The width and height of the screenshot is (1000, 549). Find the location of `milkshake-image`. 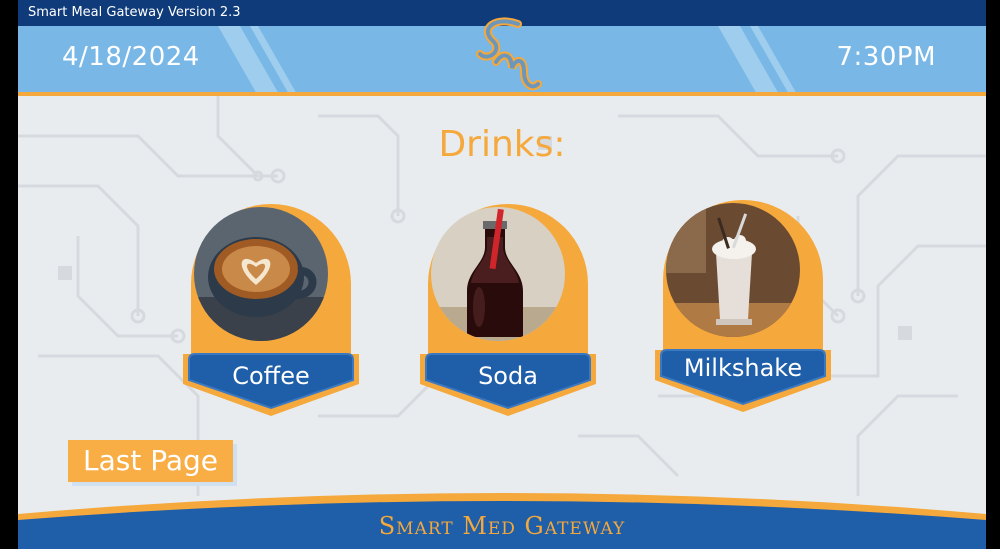

milkshake-image is located at coordinates (733, 270).